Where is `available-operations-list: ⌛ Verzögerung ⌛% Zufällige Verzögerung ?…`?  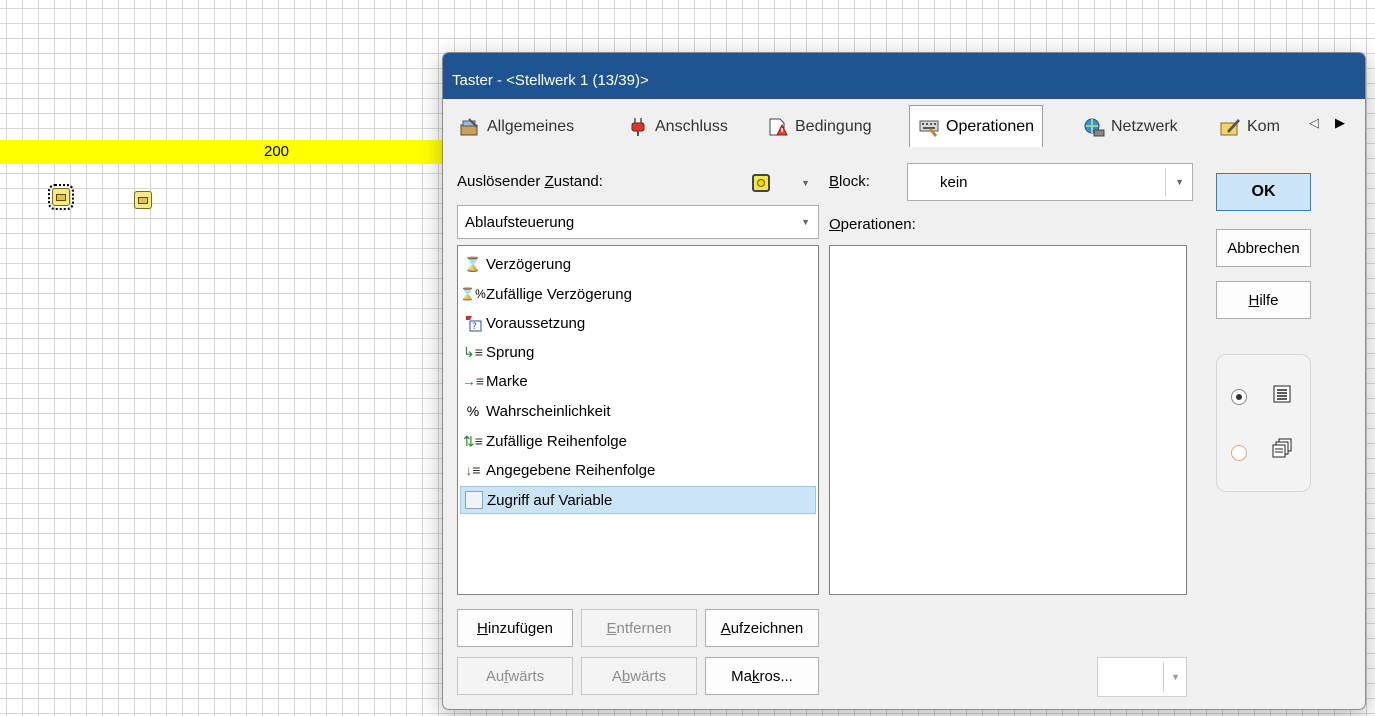
available-operations-list: ⌛ Verzögerung ⌛% Zufällige Verzögerung ?… is located at coordinates (638, 420).